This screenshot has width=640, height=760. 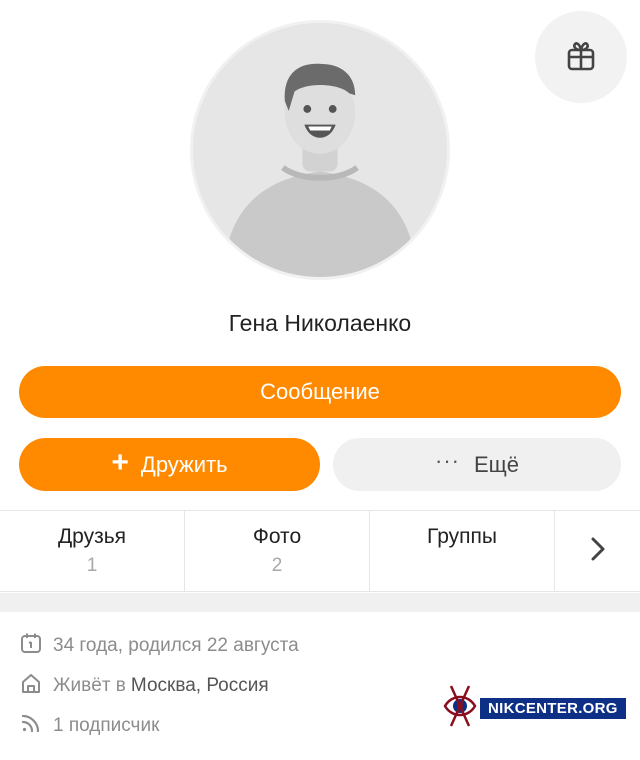 I want to click on calendar-icon, so click(x=36, y=646).